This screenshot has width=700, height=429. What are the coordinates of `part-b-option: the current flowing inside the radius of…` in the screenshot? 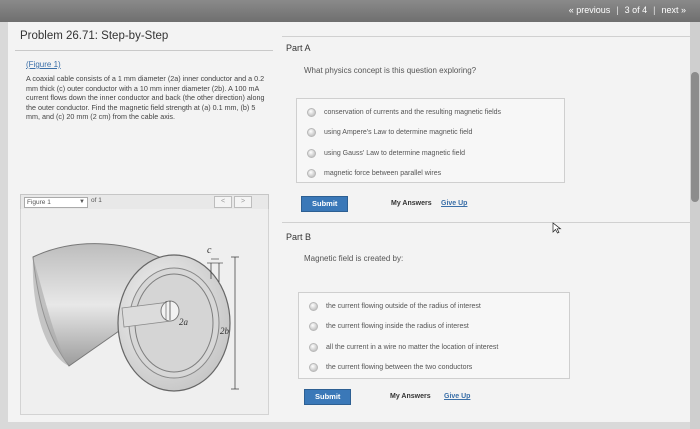 It's located at (389, 326).